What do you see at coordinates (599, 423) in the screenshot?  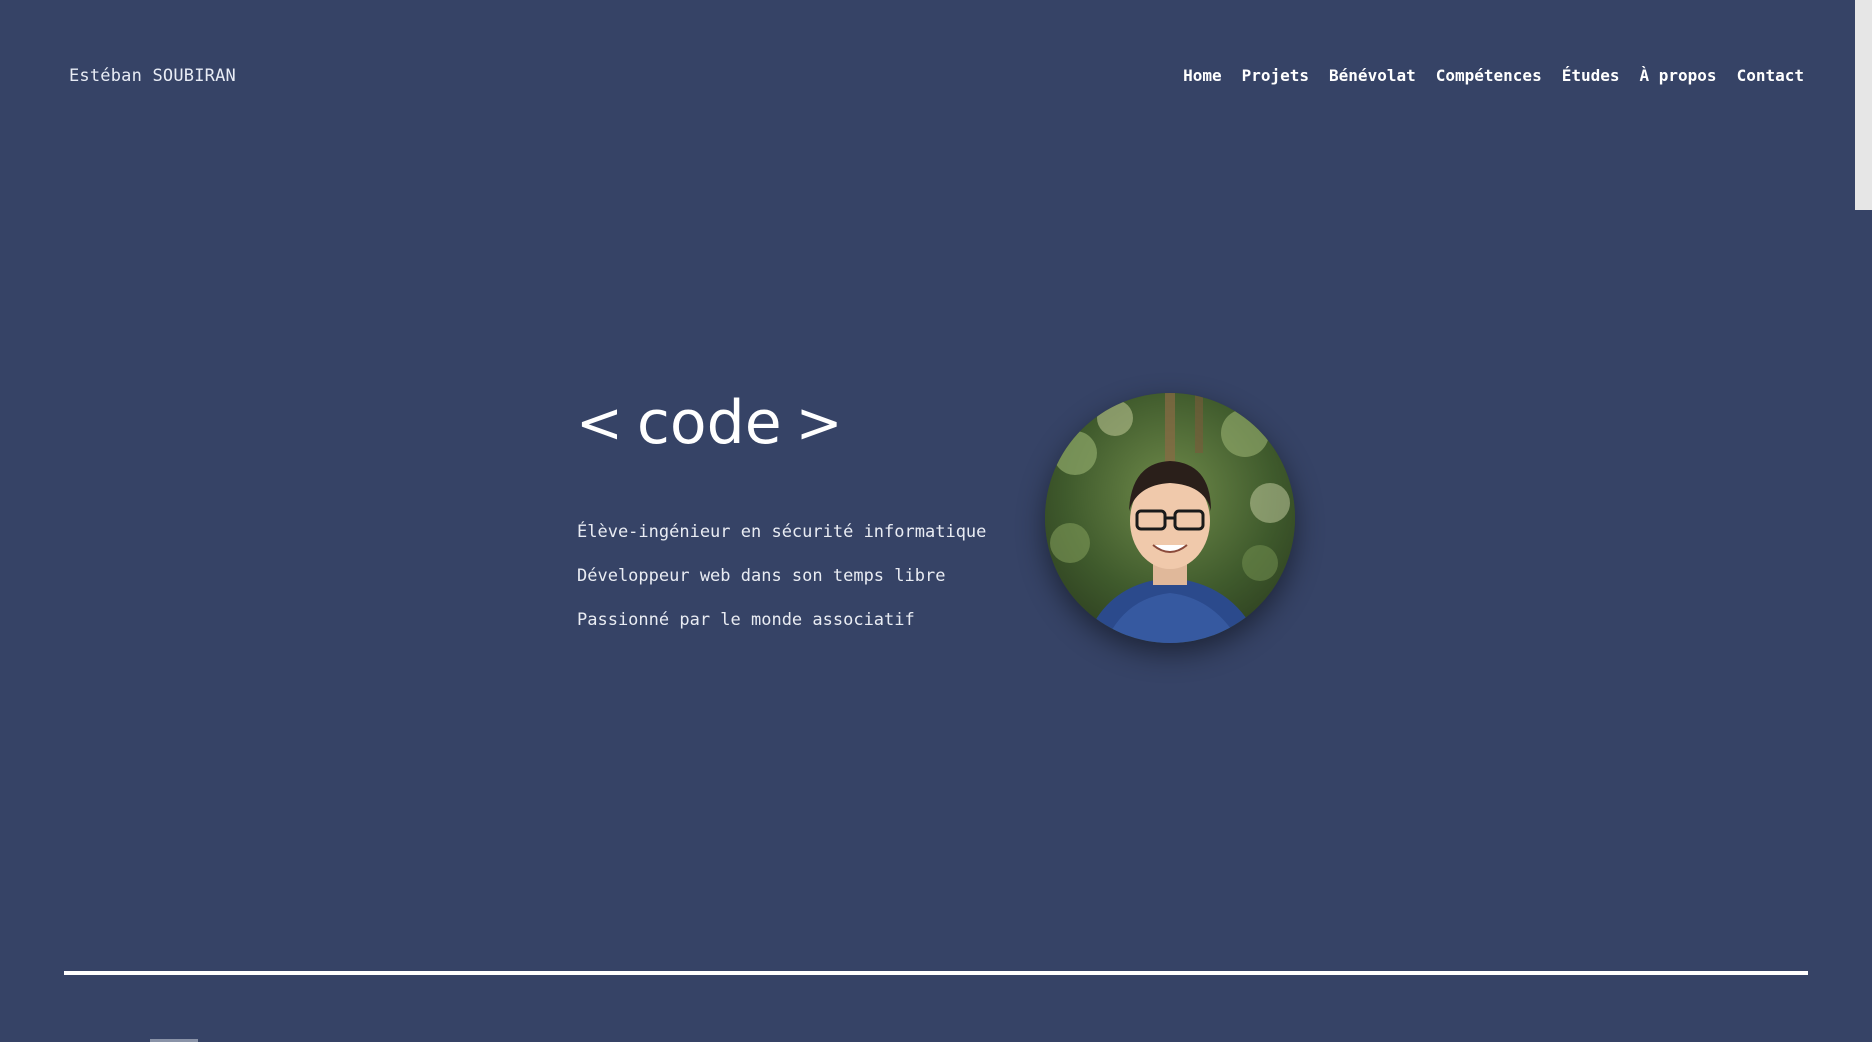 I see `hero-bracket-open: <` at bounding box center [599, 423].